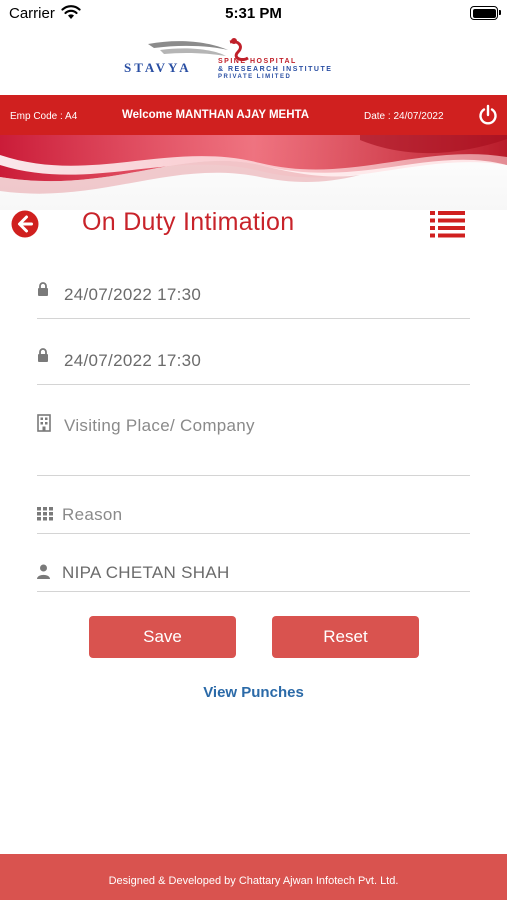 The height and width of the screenshot is (900, 507). What do you see at coordinates (45, 514) in the screenshot?
I see `grid-icon` at bounding box center [45, 514].